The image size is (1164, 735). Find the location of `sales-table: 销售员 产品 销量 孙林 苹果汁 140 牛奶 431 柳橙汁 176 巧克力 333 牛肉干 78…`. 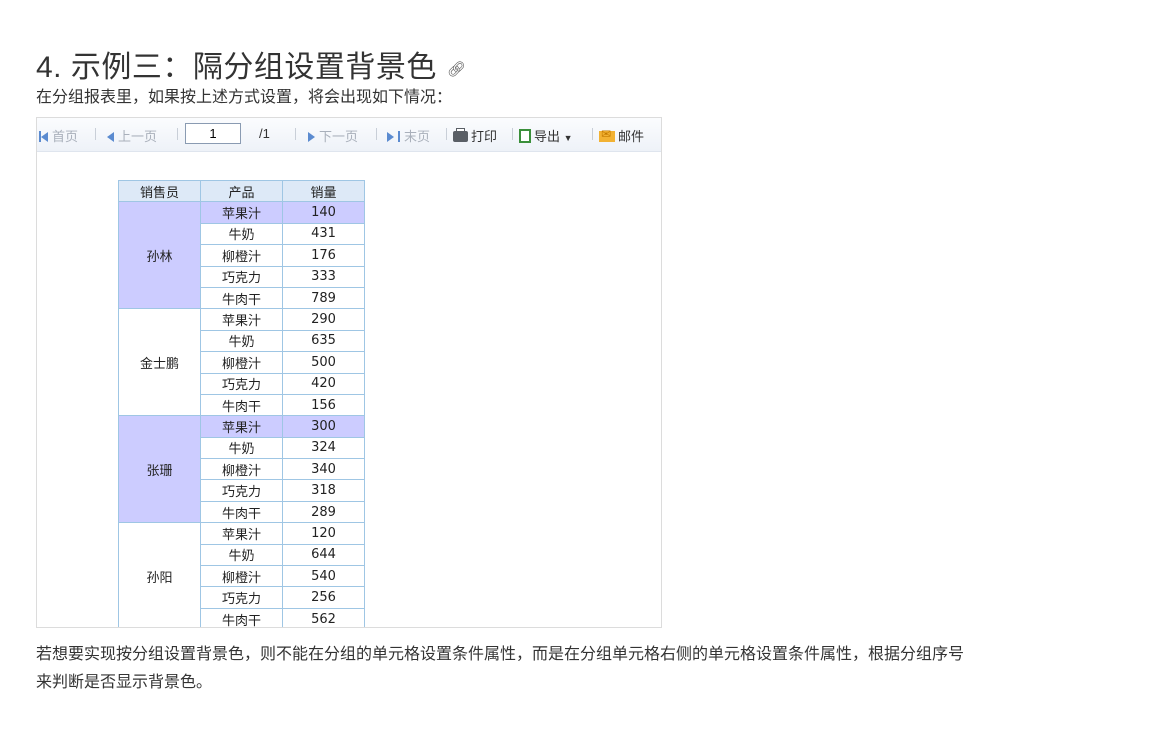

sales-table: 销售员 产品 销量 孙林 苹果汁 140 牛奶 431 柳橙汁 176 巧克力 333 牛肉干 78… is located at coordinates (241, 403).